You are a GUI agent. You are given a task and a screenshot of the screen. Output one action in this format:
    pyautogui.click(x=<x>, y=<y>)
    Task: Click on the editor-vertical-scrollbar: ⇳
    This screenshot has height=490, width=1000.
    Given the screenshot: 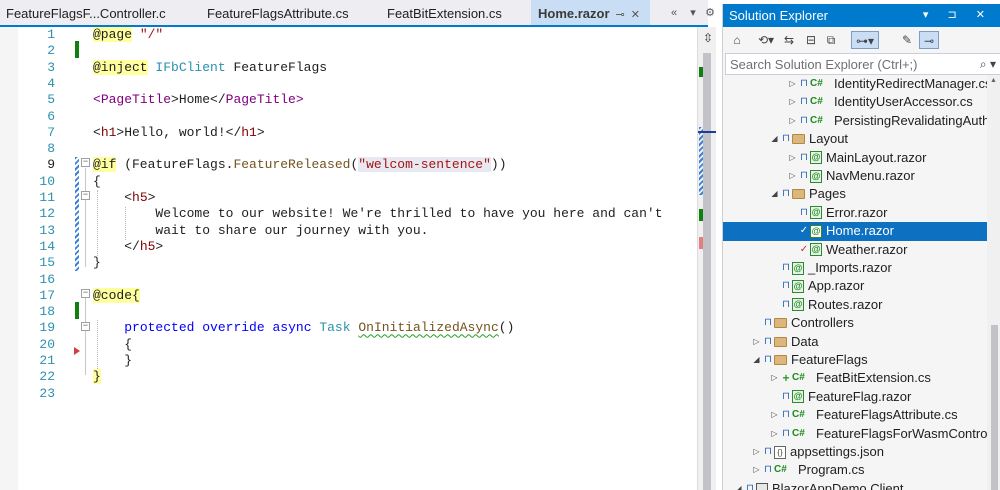 What is the action you would take?
    pyautogui.click(x=706, y=258)
    